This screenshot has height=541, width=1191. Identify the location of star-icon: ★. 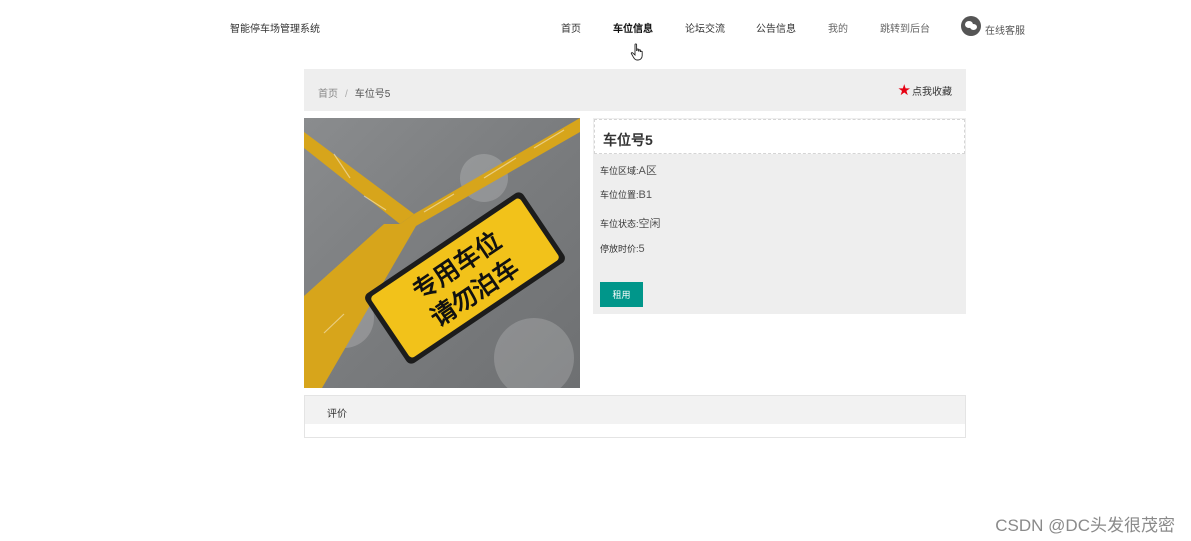
(904, 90).